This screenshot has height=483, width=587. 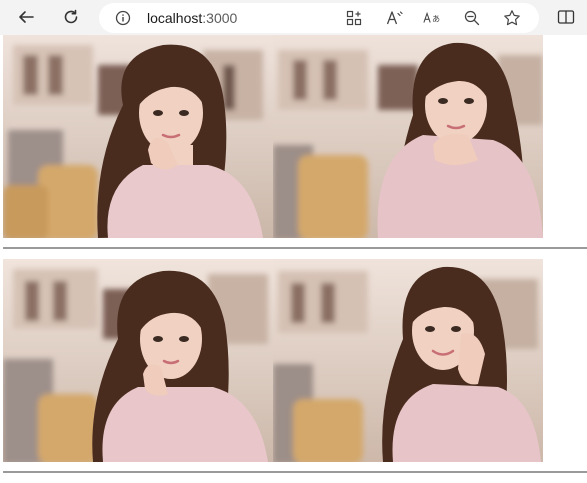 I want to click on svg-text: あ, so click(x=436, y=19).